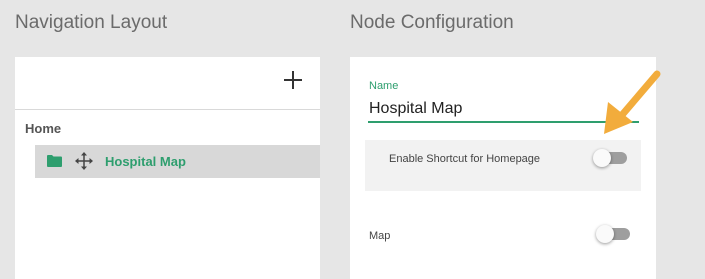 The height and width of the screenshot is (279, 705). What do you see at coordinates (432, 22) in the screenshot?
I see `node-configuration-title: Node Configuration` at bounding box center [432, 22].